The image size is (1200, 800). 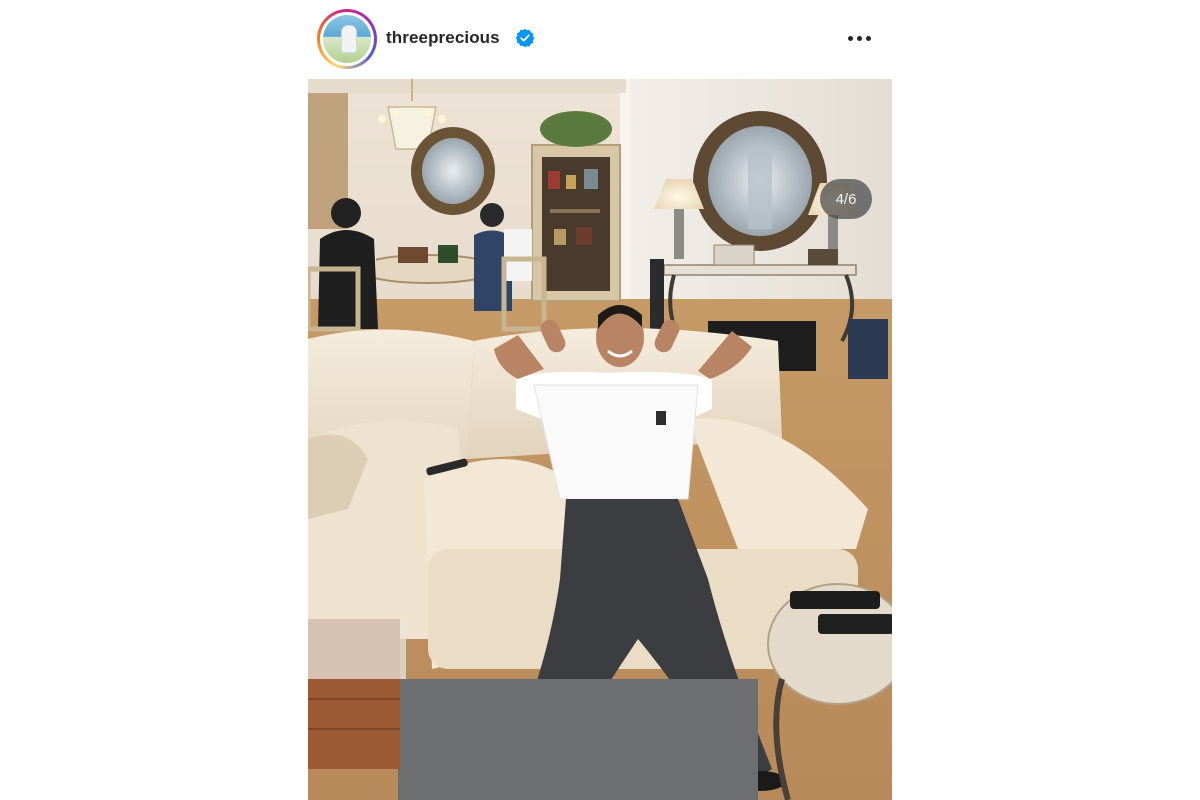 What do you see at coordinates (443, 38) in the screenshot?
I see `username: threeprecious` at bounding box center [443, 38].